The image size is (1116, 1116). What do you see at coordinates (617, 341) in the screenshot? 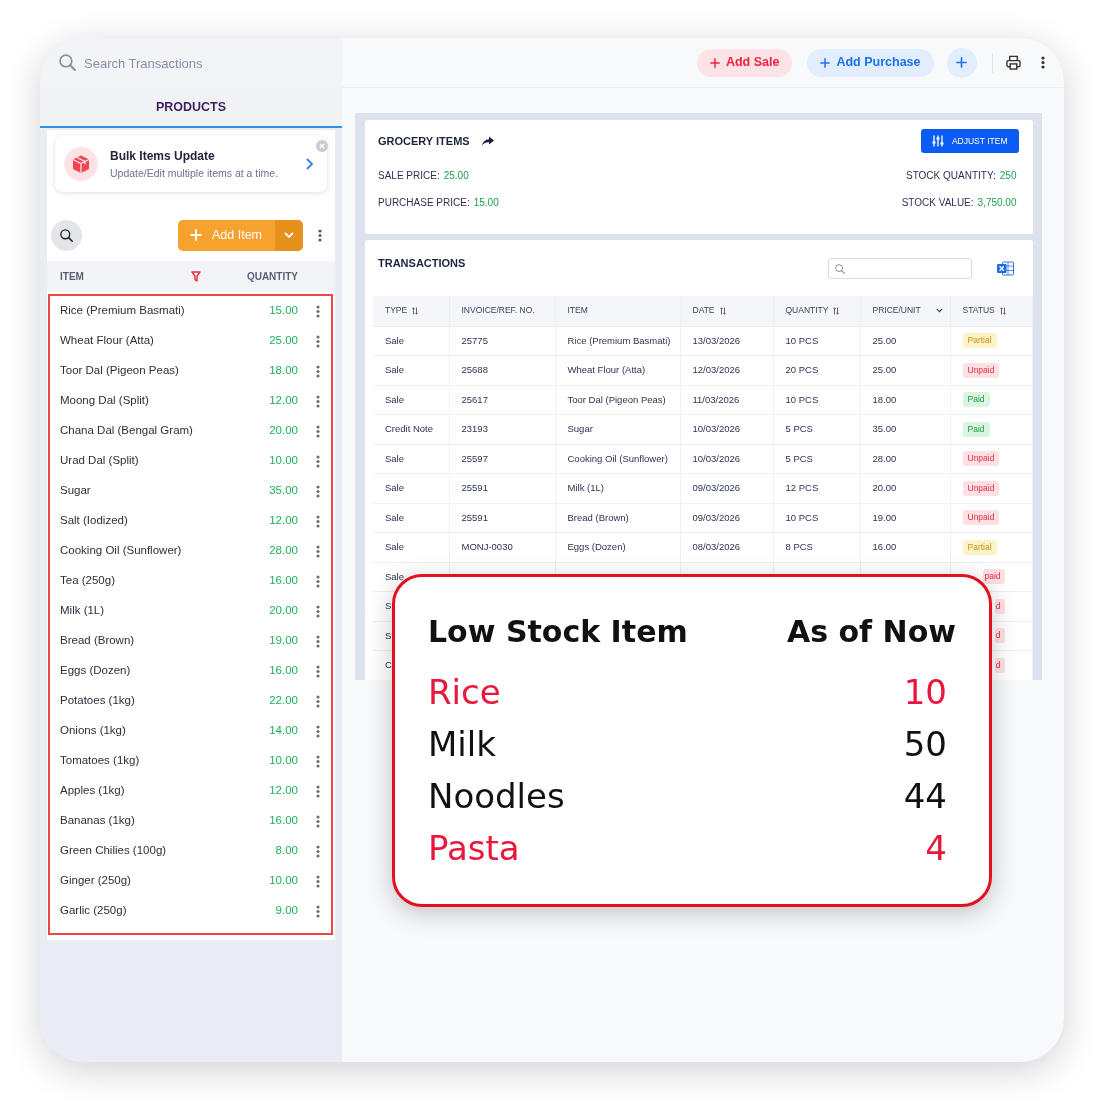
I see `table-cell: Rice (Premium Basmati)` at bounding box center [617, 341].